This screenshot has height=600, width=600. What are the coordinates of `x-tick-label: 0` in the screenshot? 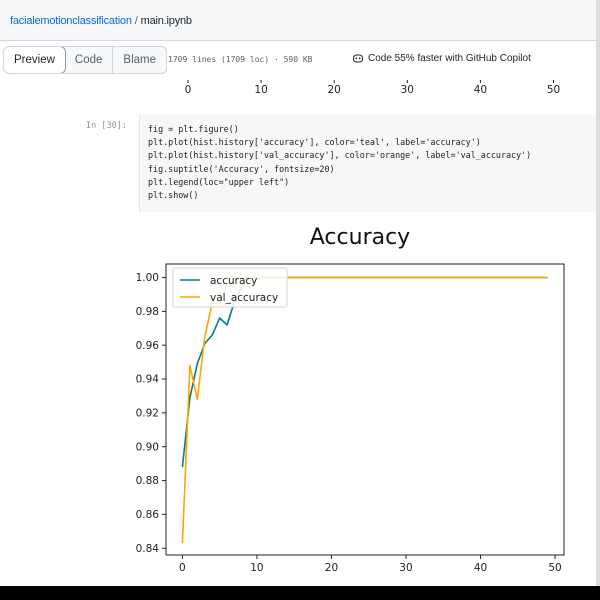 It's located at (182, 568).